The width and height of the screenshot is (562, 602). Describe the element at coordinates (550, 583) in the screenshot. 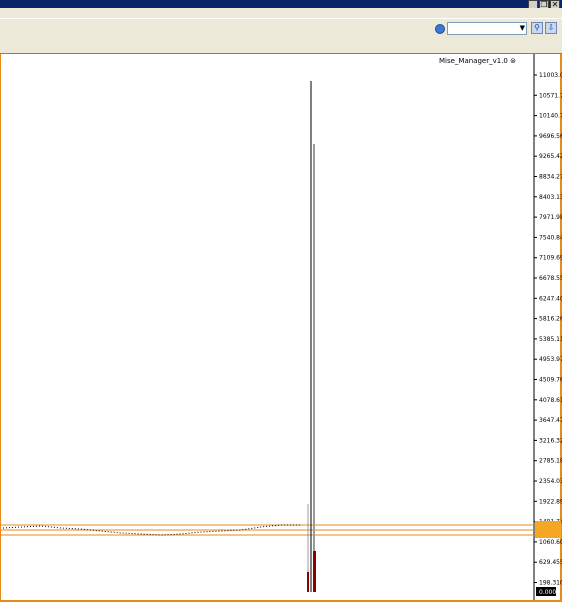

I see `price-tick-label: 198.310` at that location.